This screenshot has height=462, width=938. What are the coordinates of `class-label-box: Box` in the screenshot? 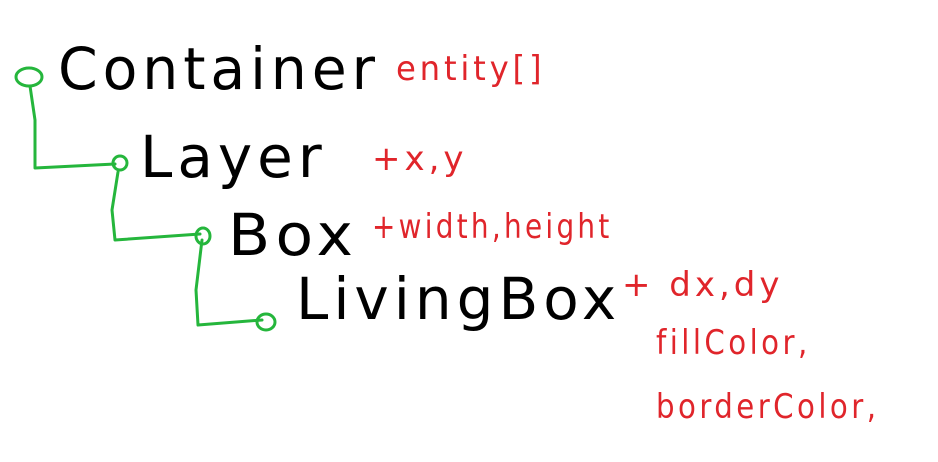 It's located at (293, 235).